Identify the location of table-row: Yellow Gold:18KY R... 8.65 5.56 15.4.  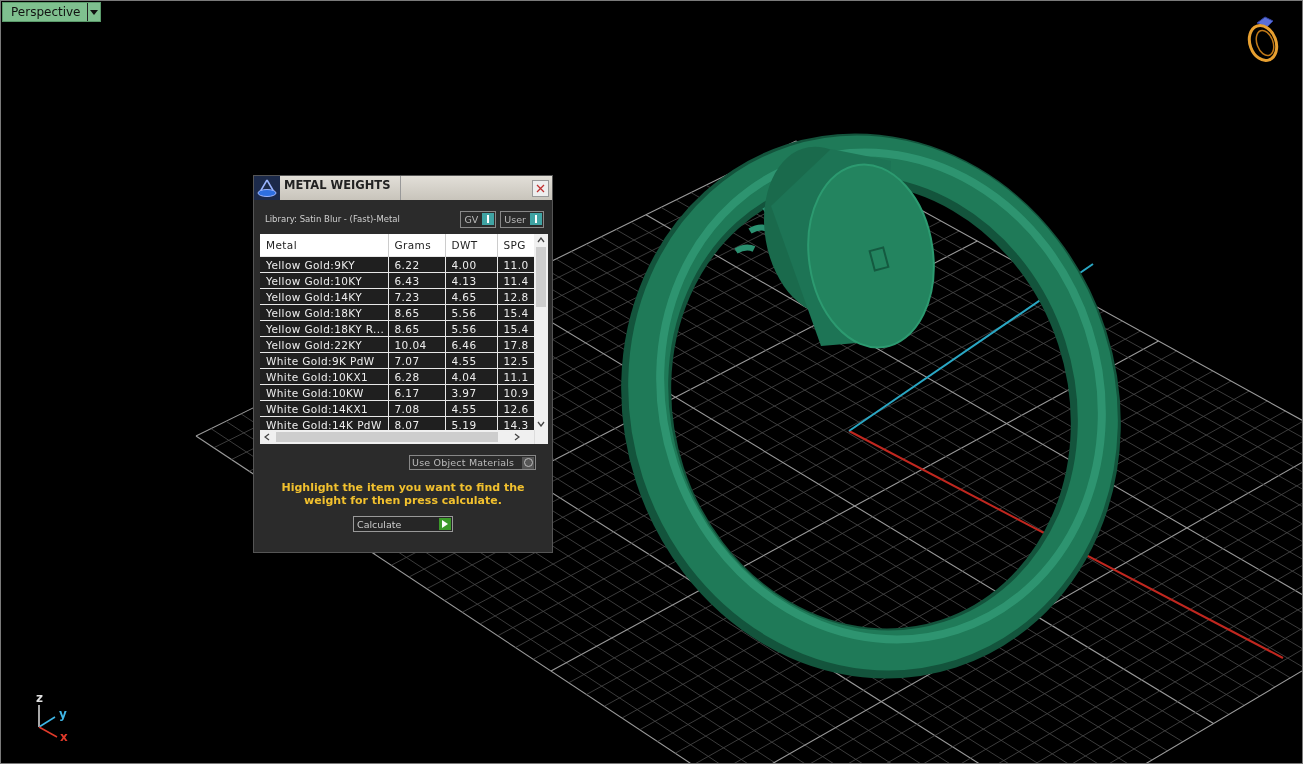
(397, 328).